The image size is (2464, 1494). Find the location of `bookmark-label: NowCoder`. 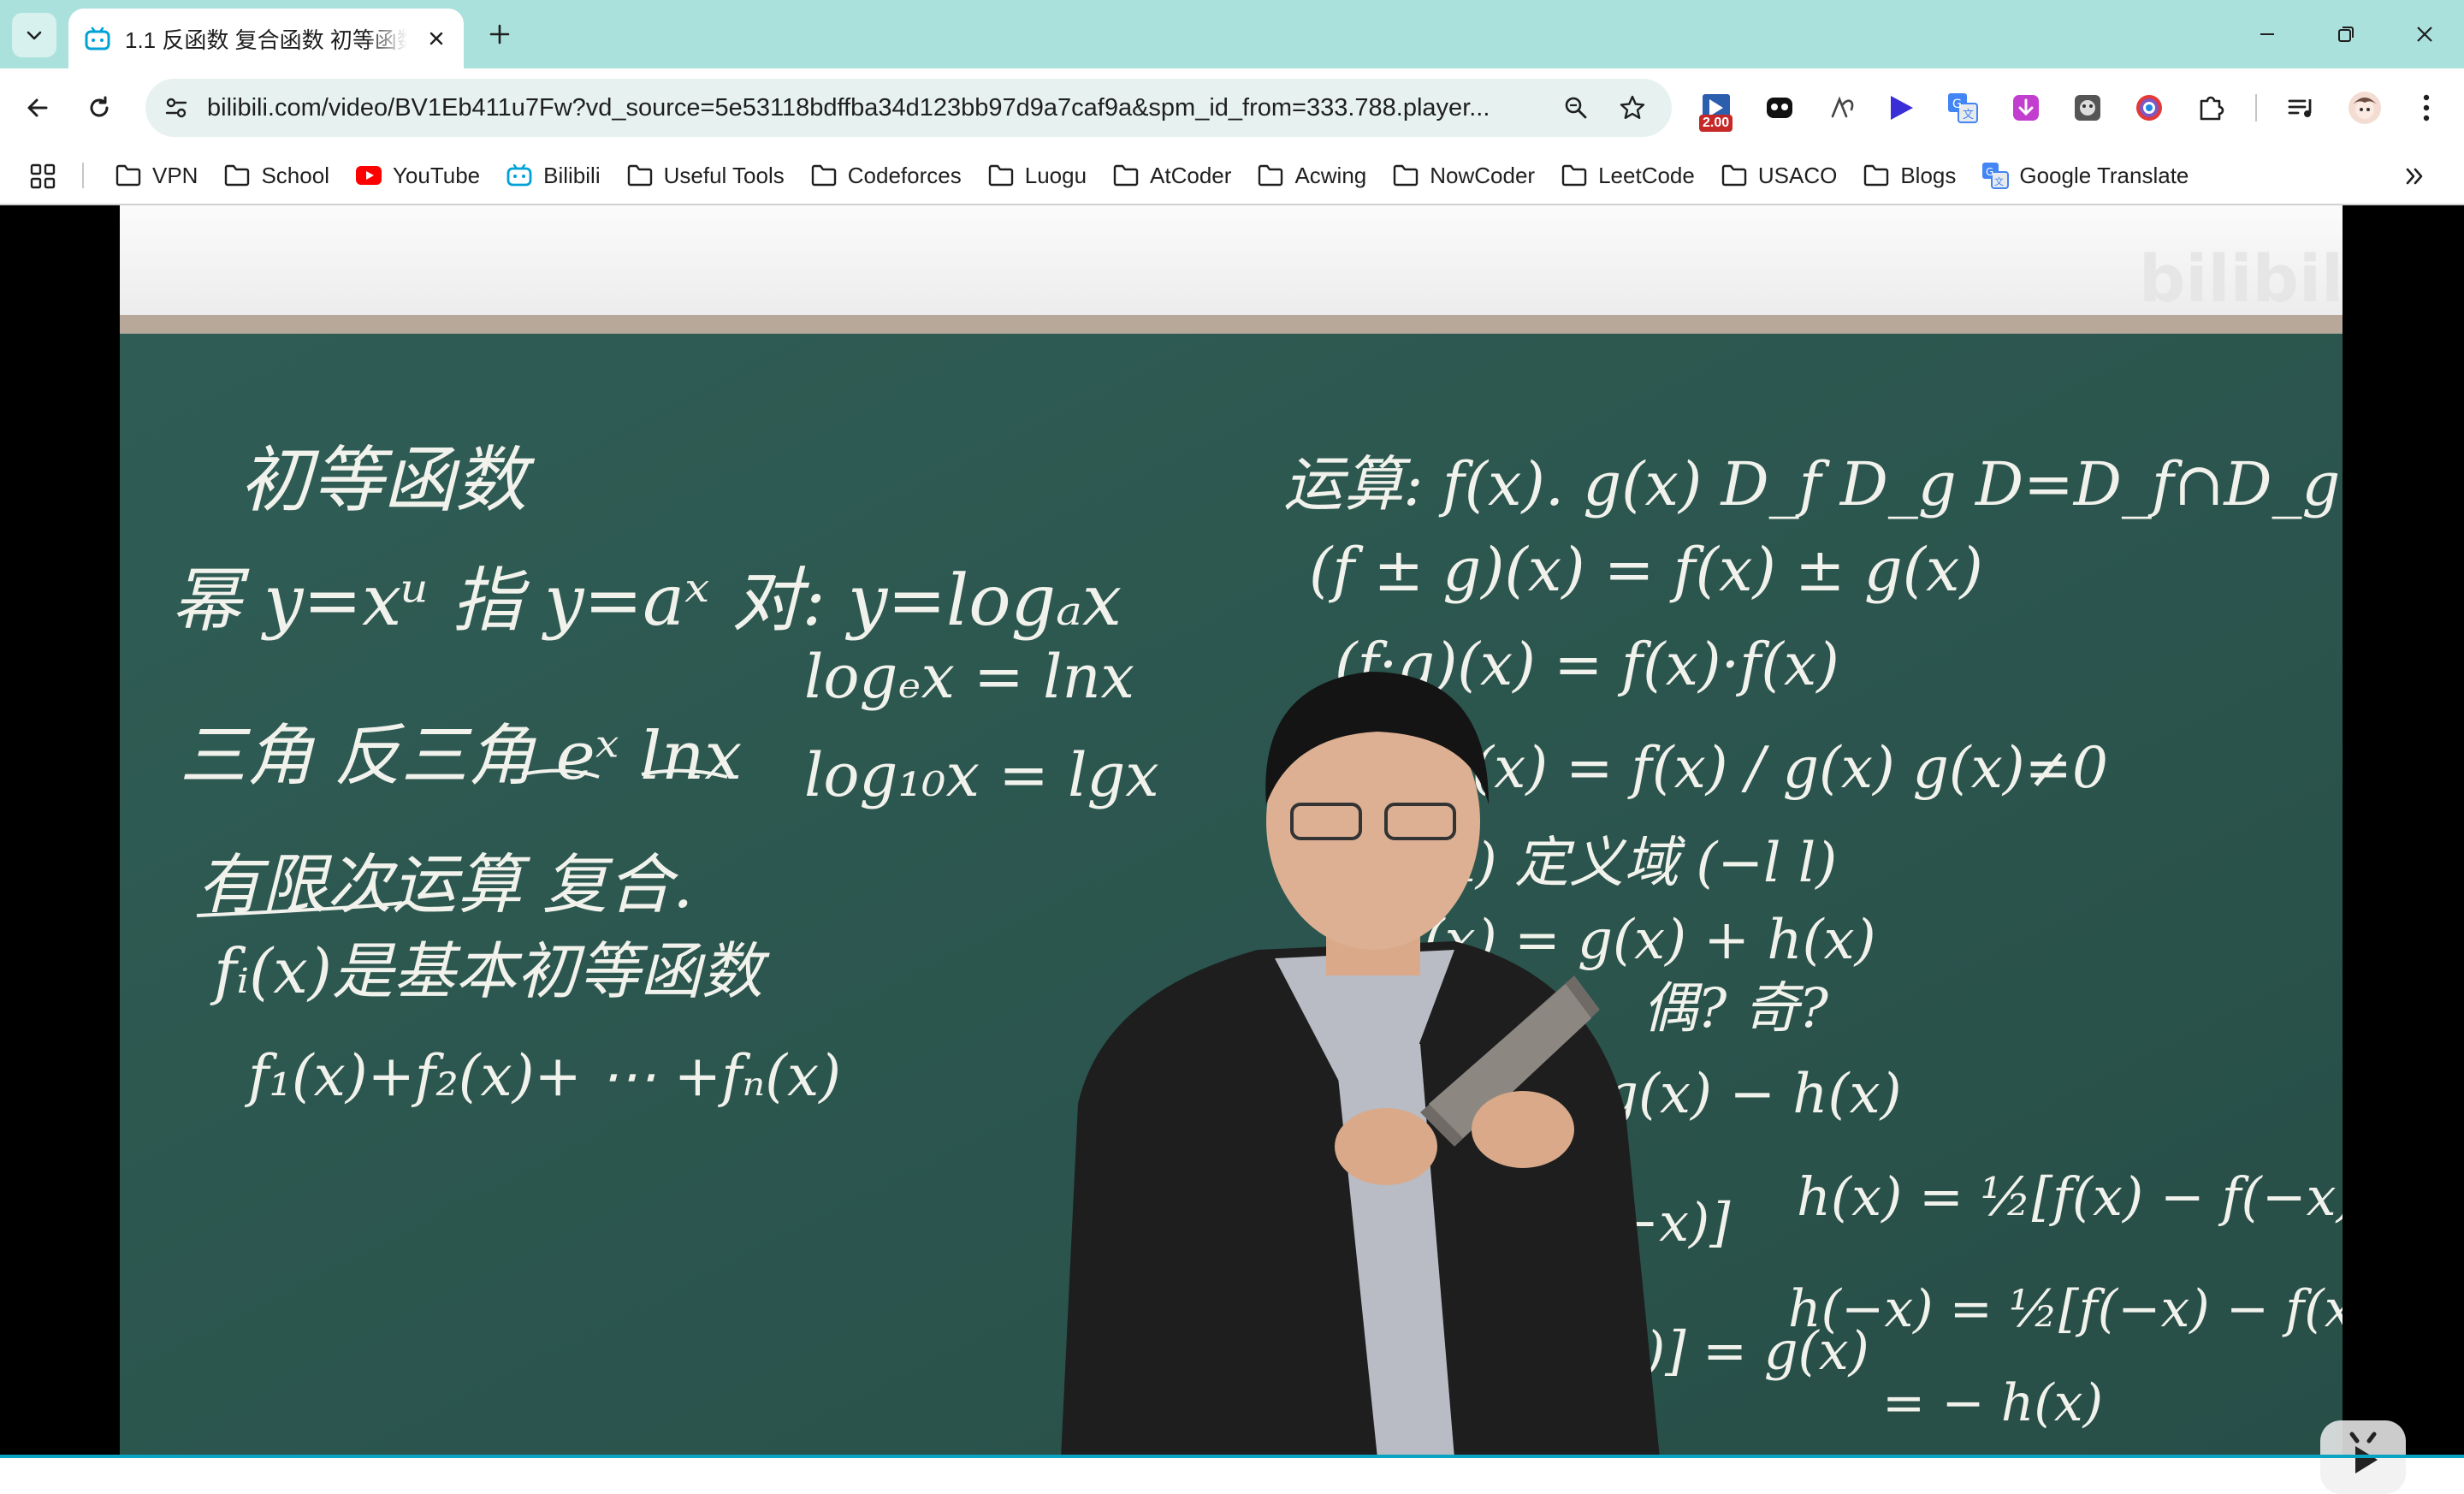

bookmark-label: NowCoder is located at coordinates (1483, 175).